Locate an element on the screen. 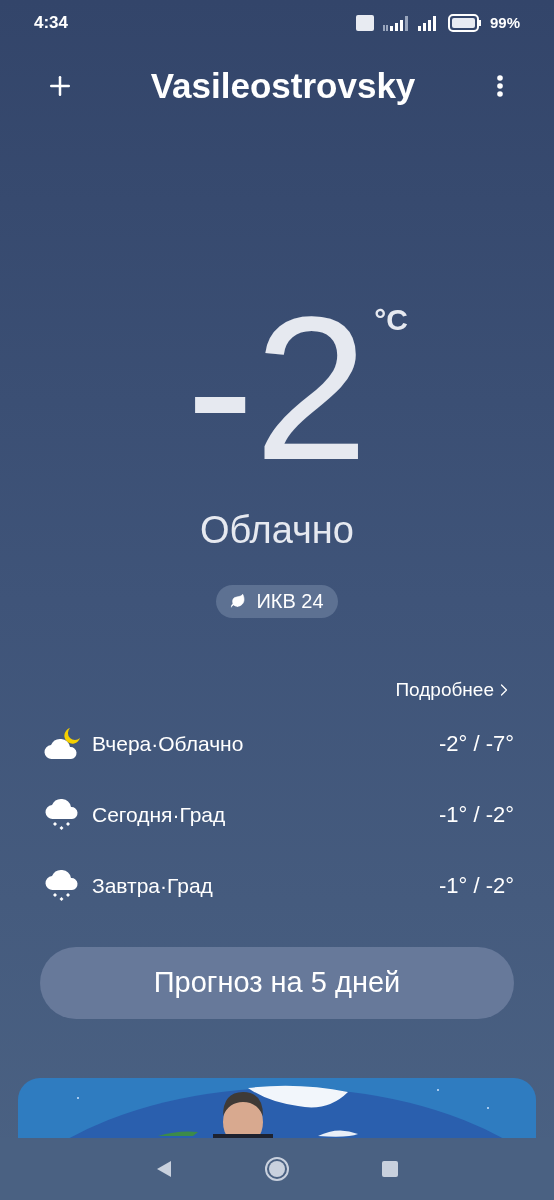 The height and width of the screenshot is (1200, 554). back-icon is located at coordinates (164, 1169).